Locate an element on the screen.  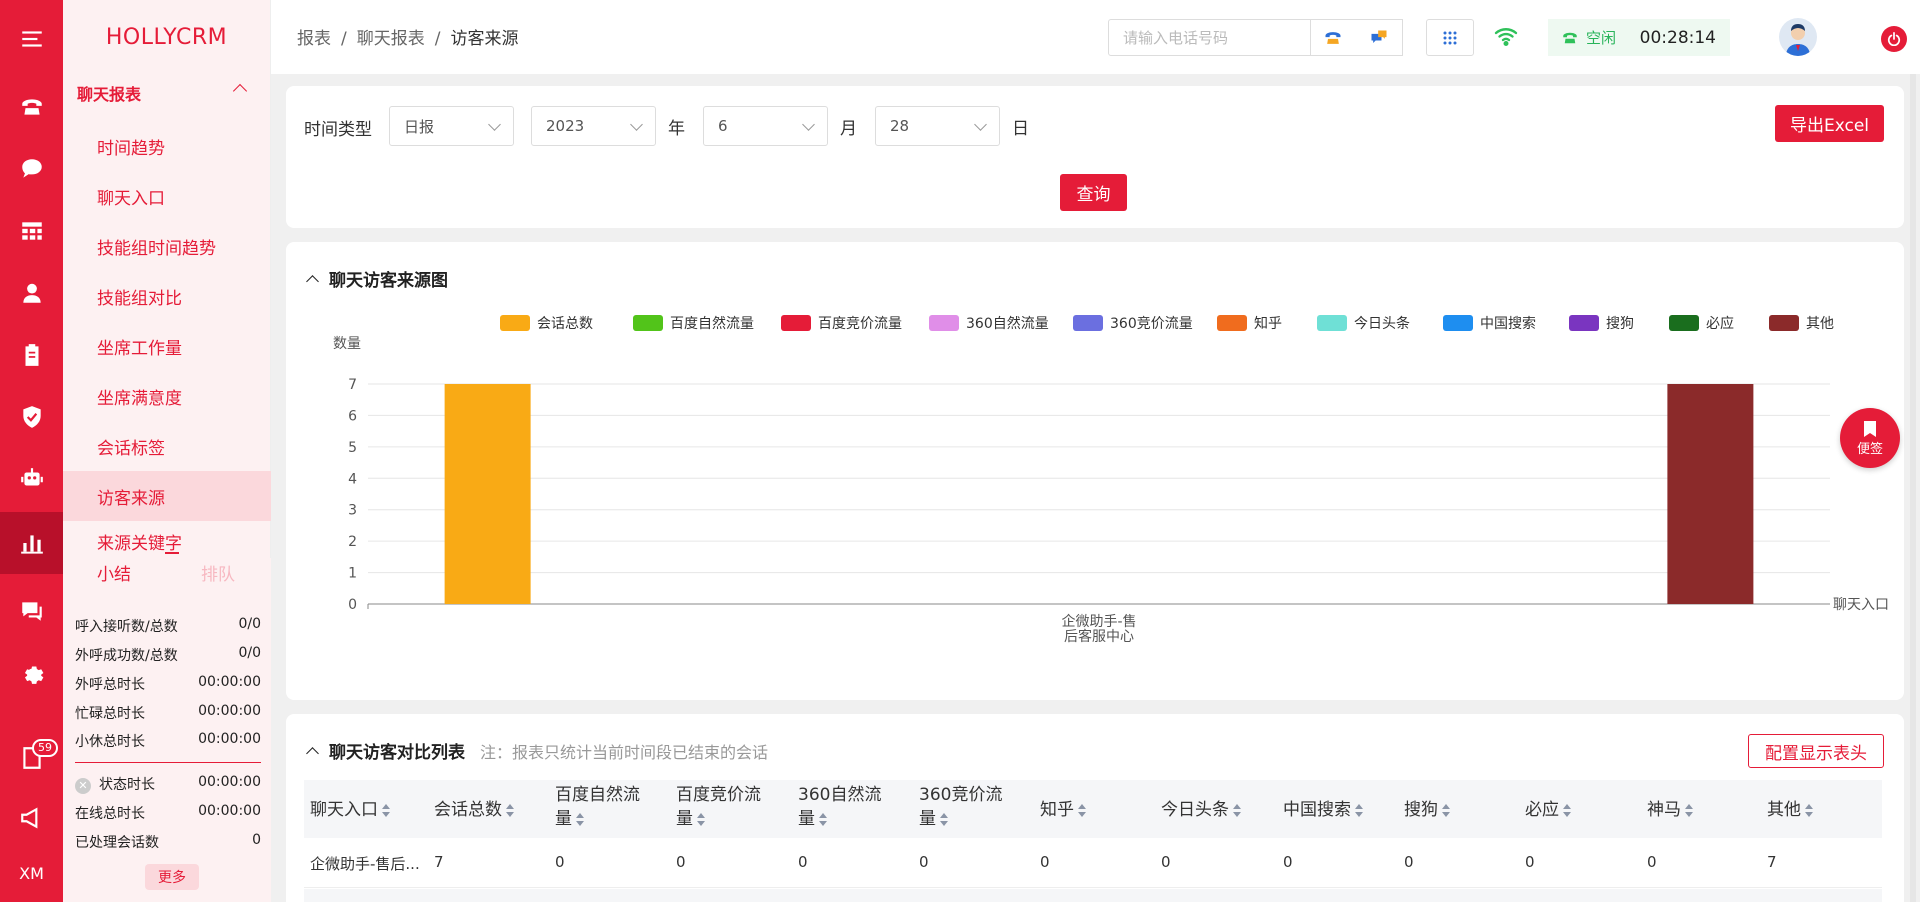
menu-icon is located at coordinates (31, 39).